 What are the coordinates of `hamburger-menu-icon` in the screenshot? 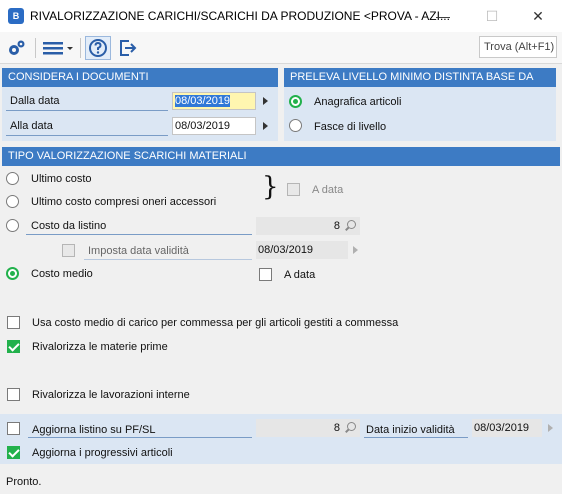 It's located at (58, 48).